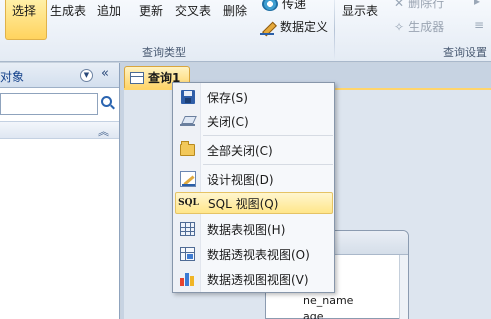 The height and width of the screenshot is (319, 491). I want to click on delete-rows-button: ✕ 删除行, so click(419, 5).